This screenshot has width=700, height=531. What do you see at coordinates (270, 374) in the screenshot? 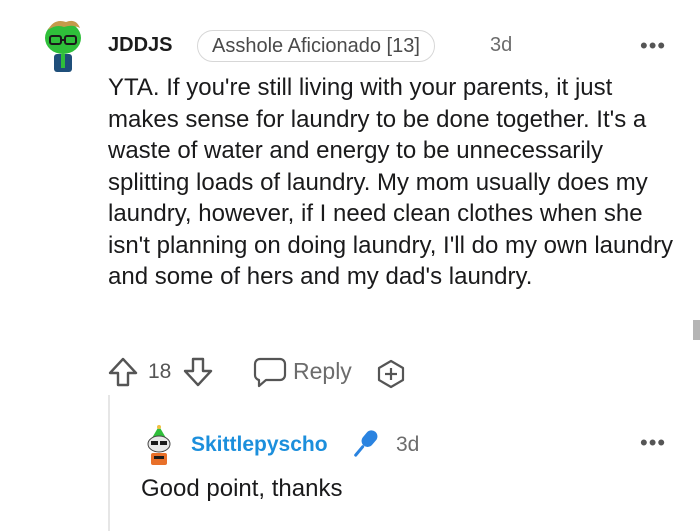
I see `reply-icon` at bounding box center [270, 374].